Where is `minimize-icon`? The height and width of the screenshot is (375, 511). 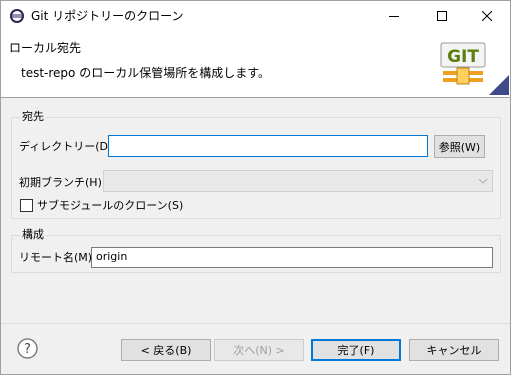
minimize-icon is located at coordinates (394, 16).